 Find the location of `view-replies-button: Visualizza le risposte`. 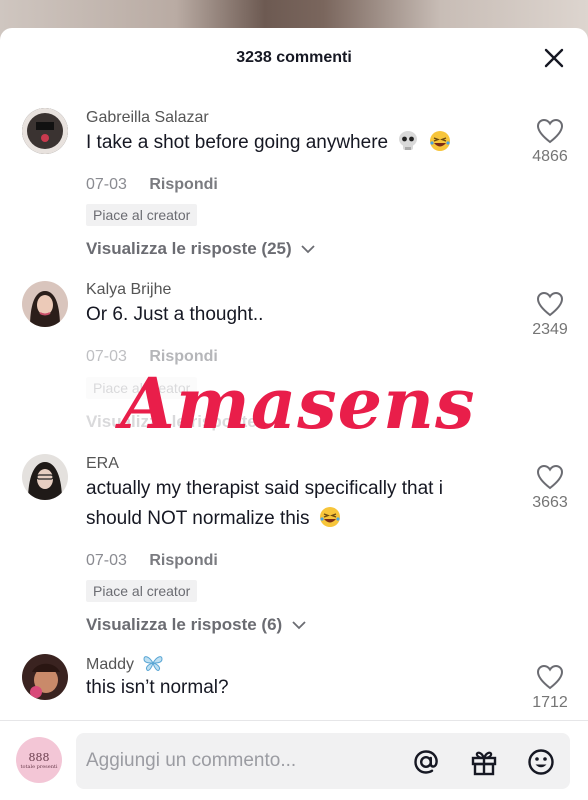

view-replies-button: Visualizza le risposte is located at coordinates (171, 422).